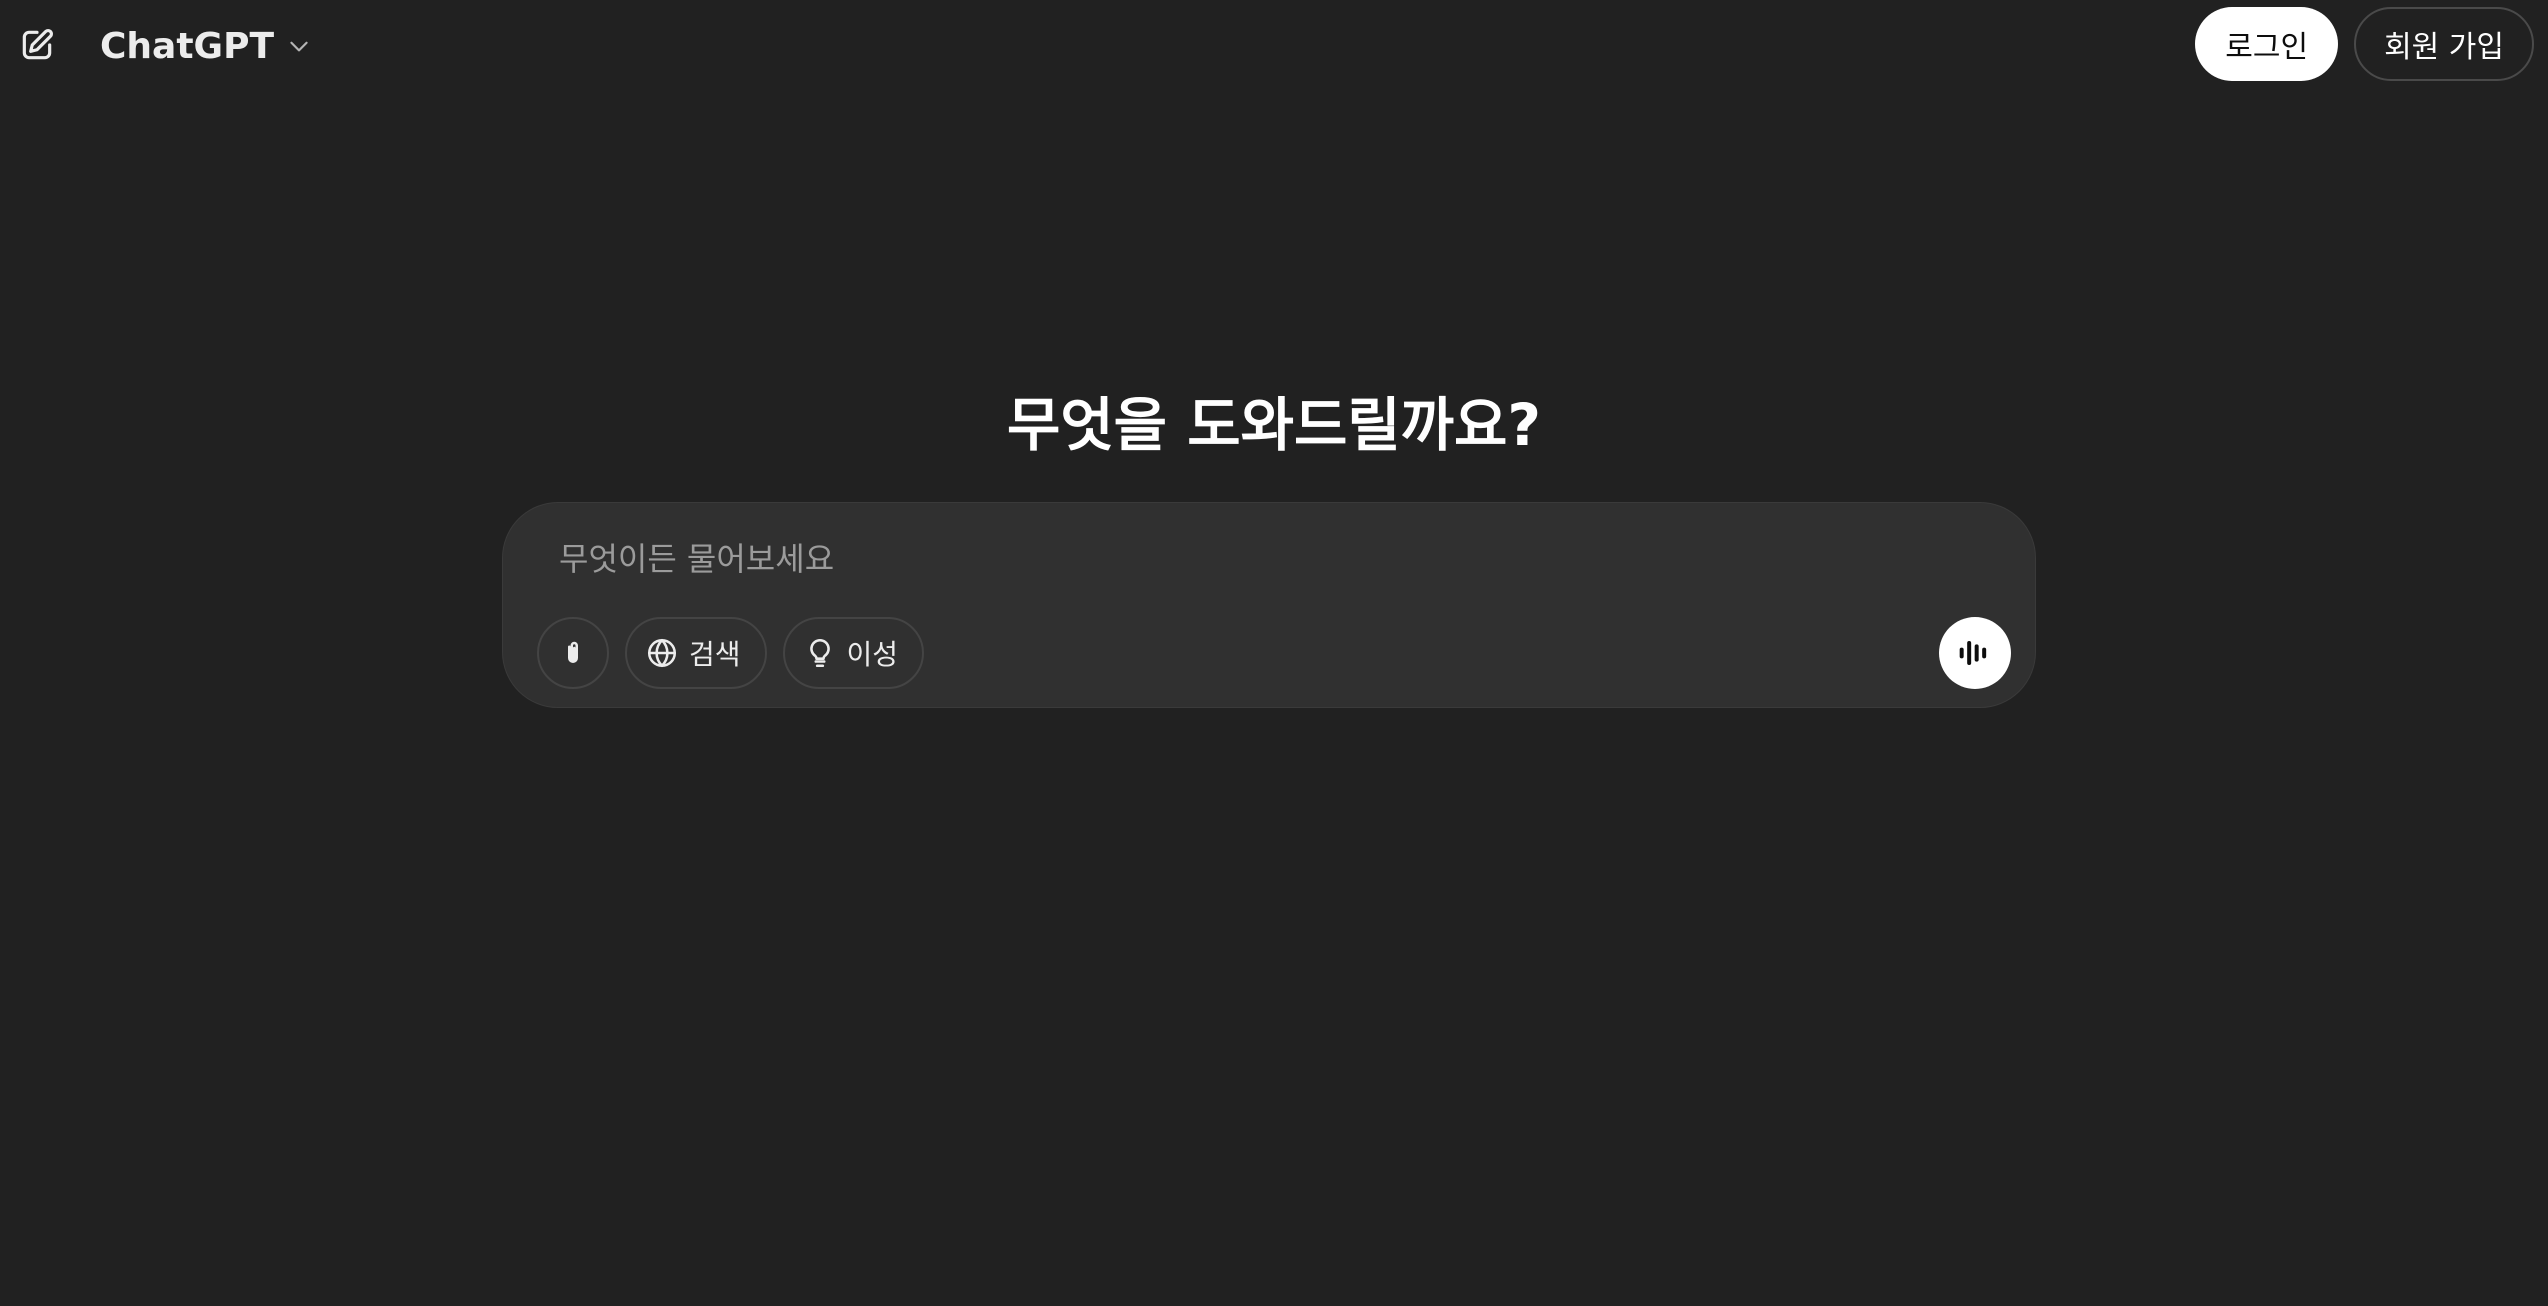  Describe the element at coordinates (1274, 46) in the screenshot. I see `top-bar: ChatGPT 로그인 회원 가입` at that location.